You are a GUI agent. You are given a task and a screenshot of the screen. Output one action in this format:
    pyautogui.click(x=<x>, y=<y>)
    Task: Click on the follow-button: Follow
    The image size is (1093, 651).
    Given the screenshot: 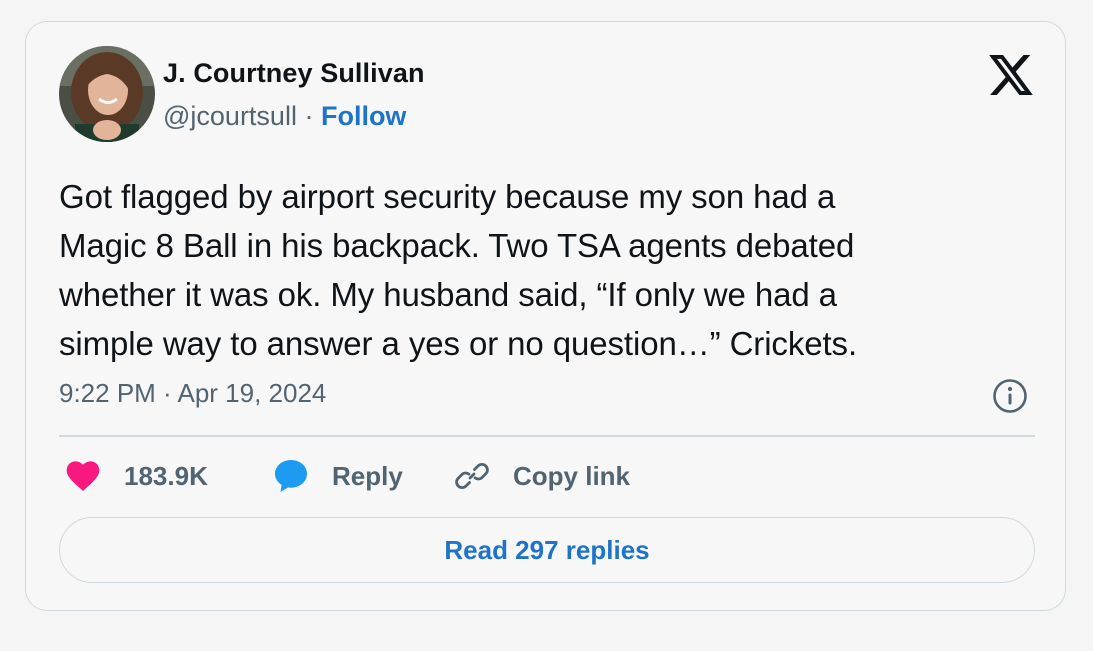 What is the action you would take?
    pyautogui.click(x=363, y=116)
    